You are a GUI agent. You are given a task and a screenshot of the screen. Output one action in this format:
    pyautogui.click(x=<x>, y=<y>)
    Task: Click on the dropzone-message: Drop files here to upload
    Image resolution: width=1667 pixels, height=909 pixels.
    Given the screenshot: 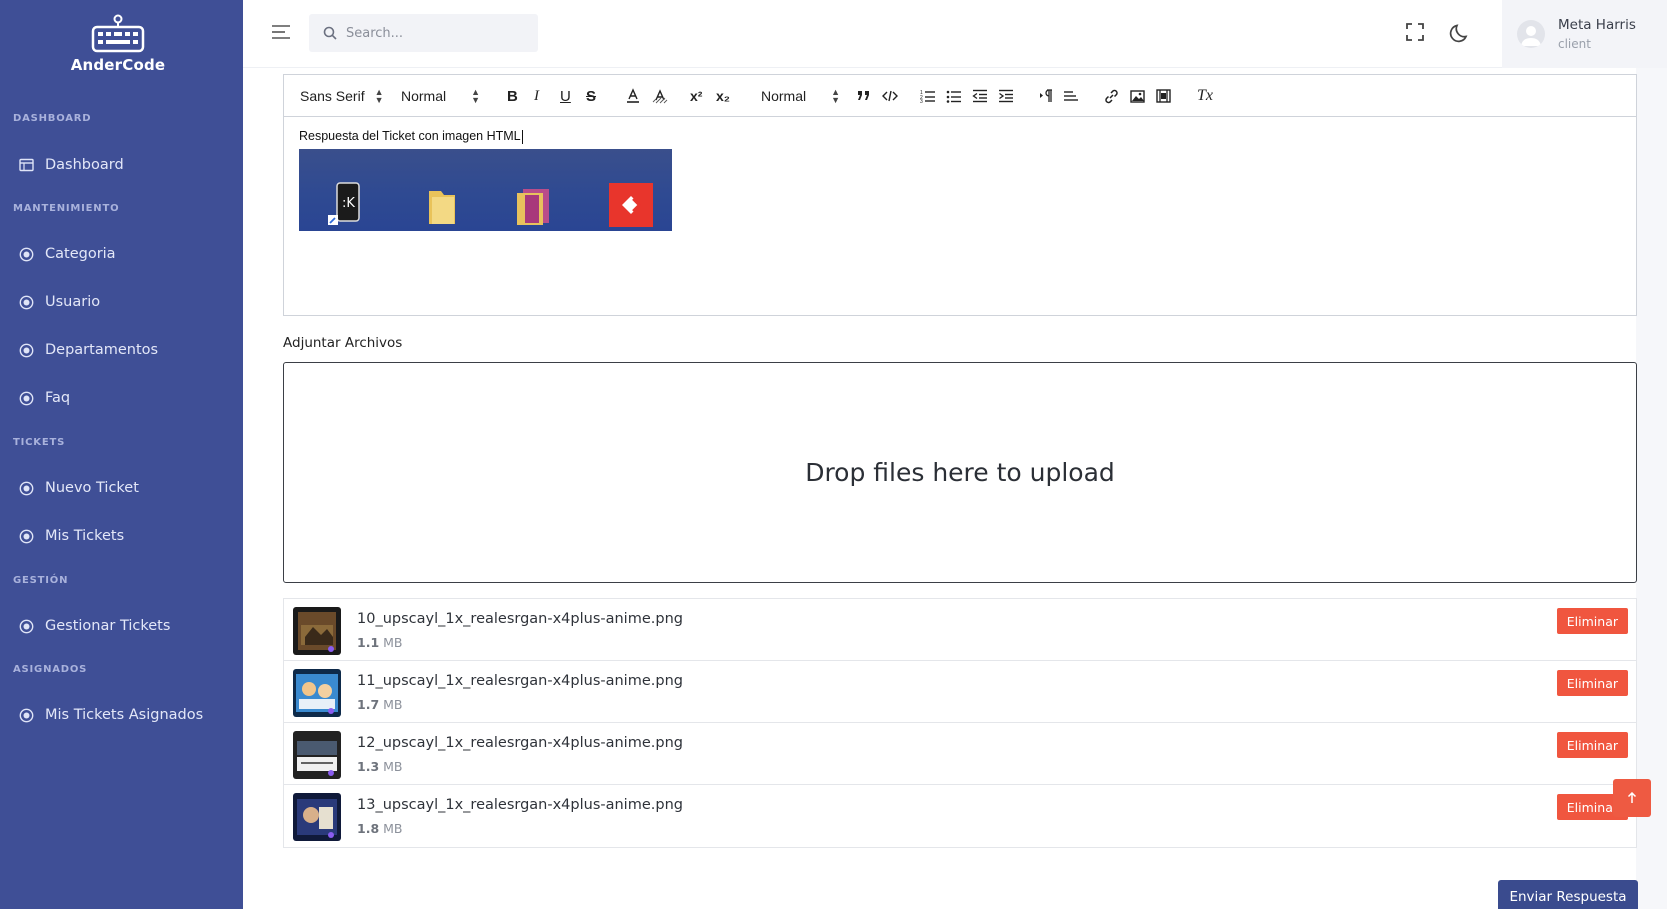 What is the action you would take?
    pyautogui.click(x=960, y=472)
    